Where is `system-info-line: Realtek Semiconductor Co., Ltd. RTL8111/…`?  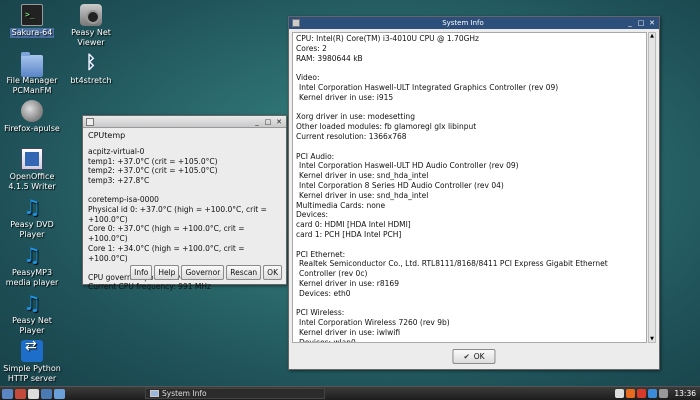
system-info-line: Realtek Semiconductor Co., Ltd. RTL8111/… is located at coordinates (453, 269).